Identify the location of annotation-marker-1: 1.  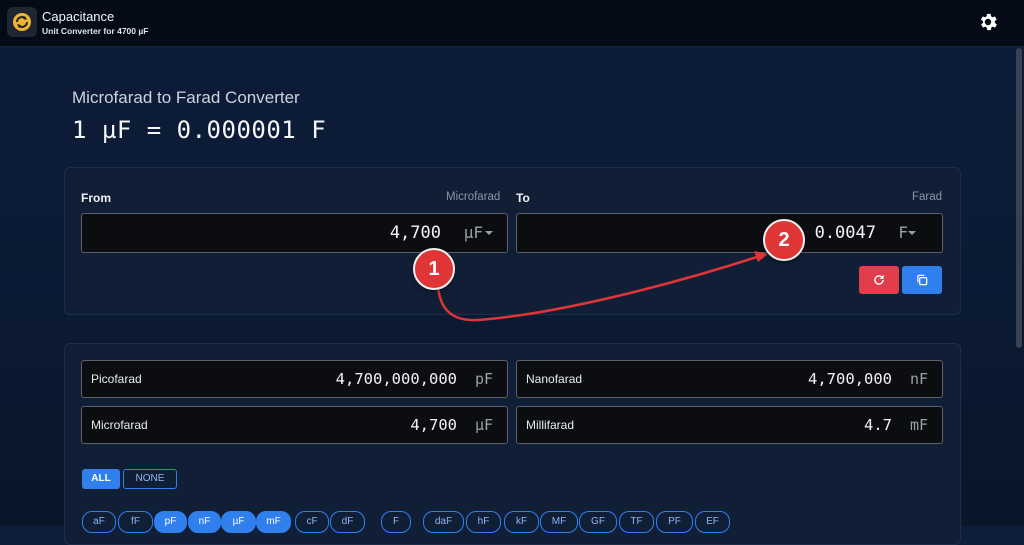
(434, 269).